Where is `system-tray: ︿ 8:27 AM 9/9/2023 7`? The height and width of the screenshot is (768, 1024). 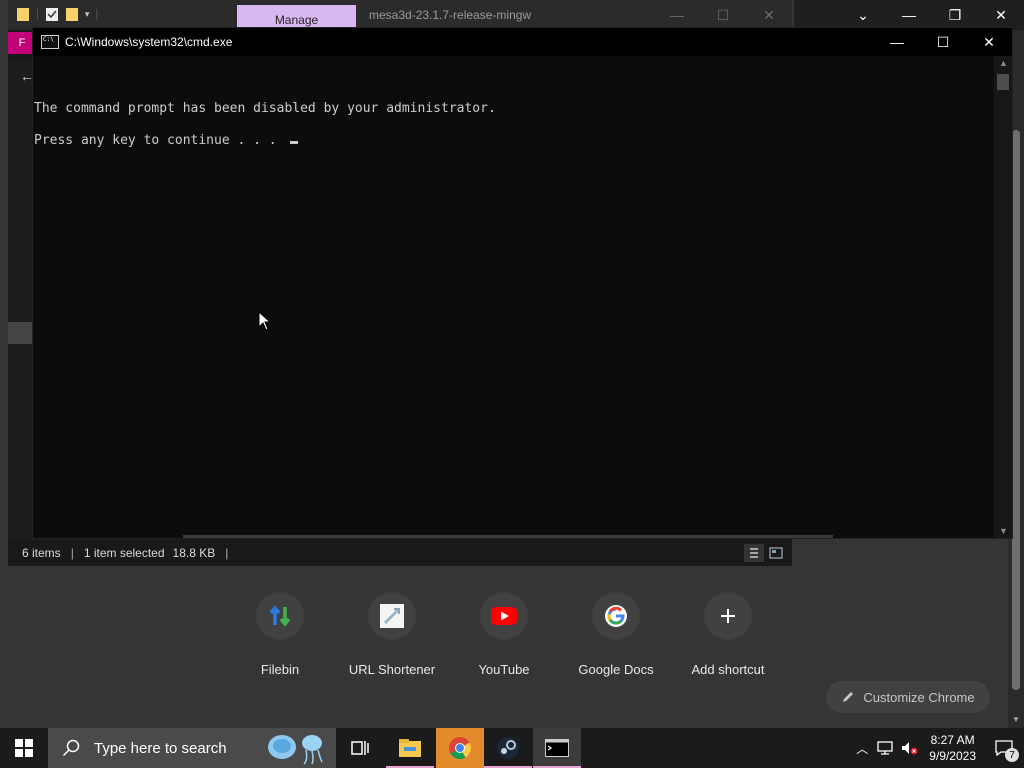
system-tray: ︿ 8:27 AM 9/9/2023 7 is located at coordinates (937, 748).